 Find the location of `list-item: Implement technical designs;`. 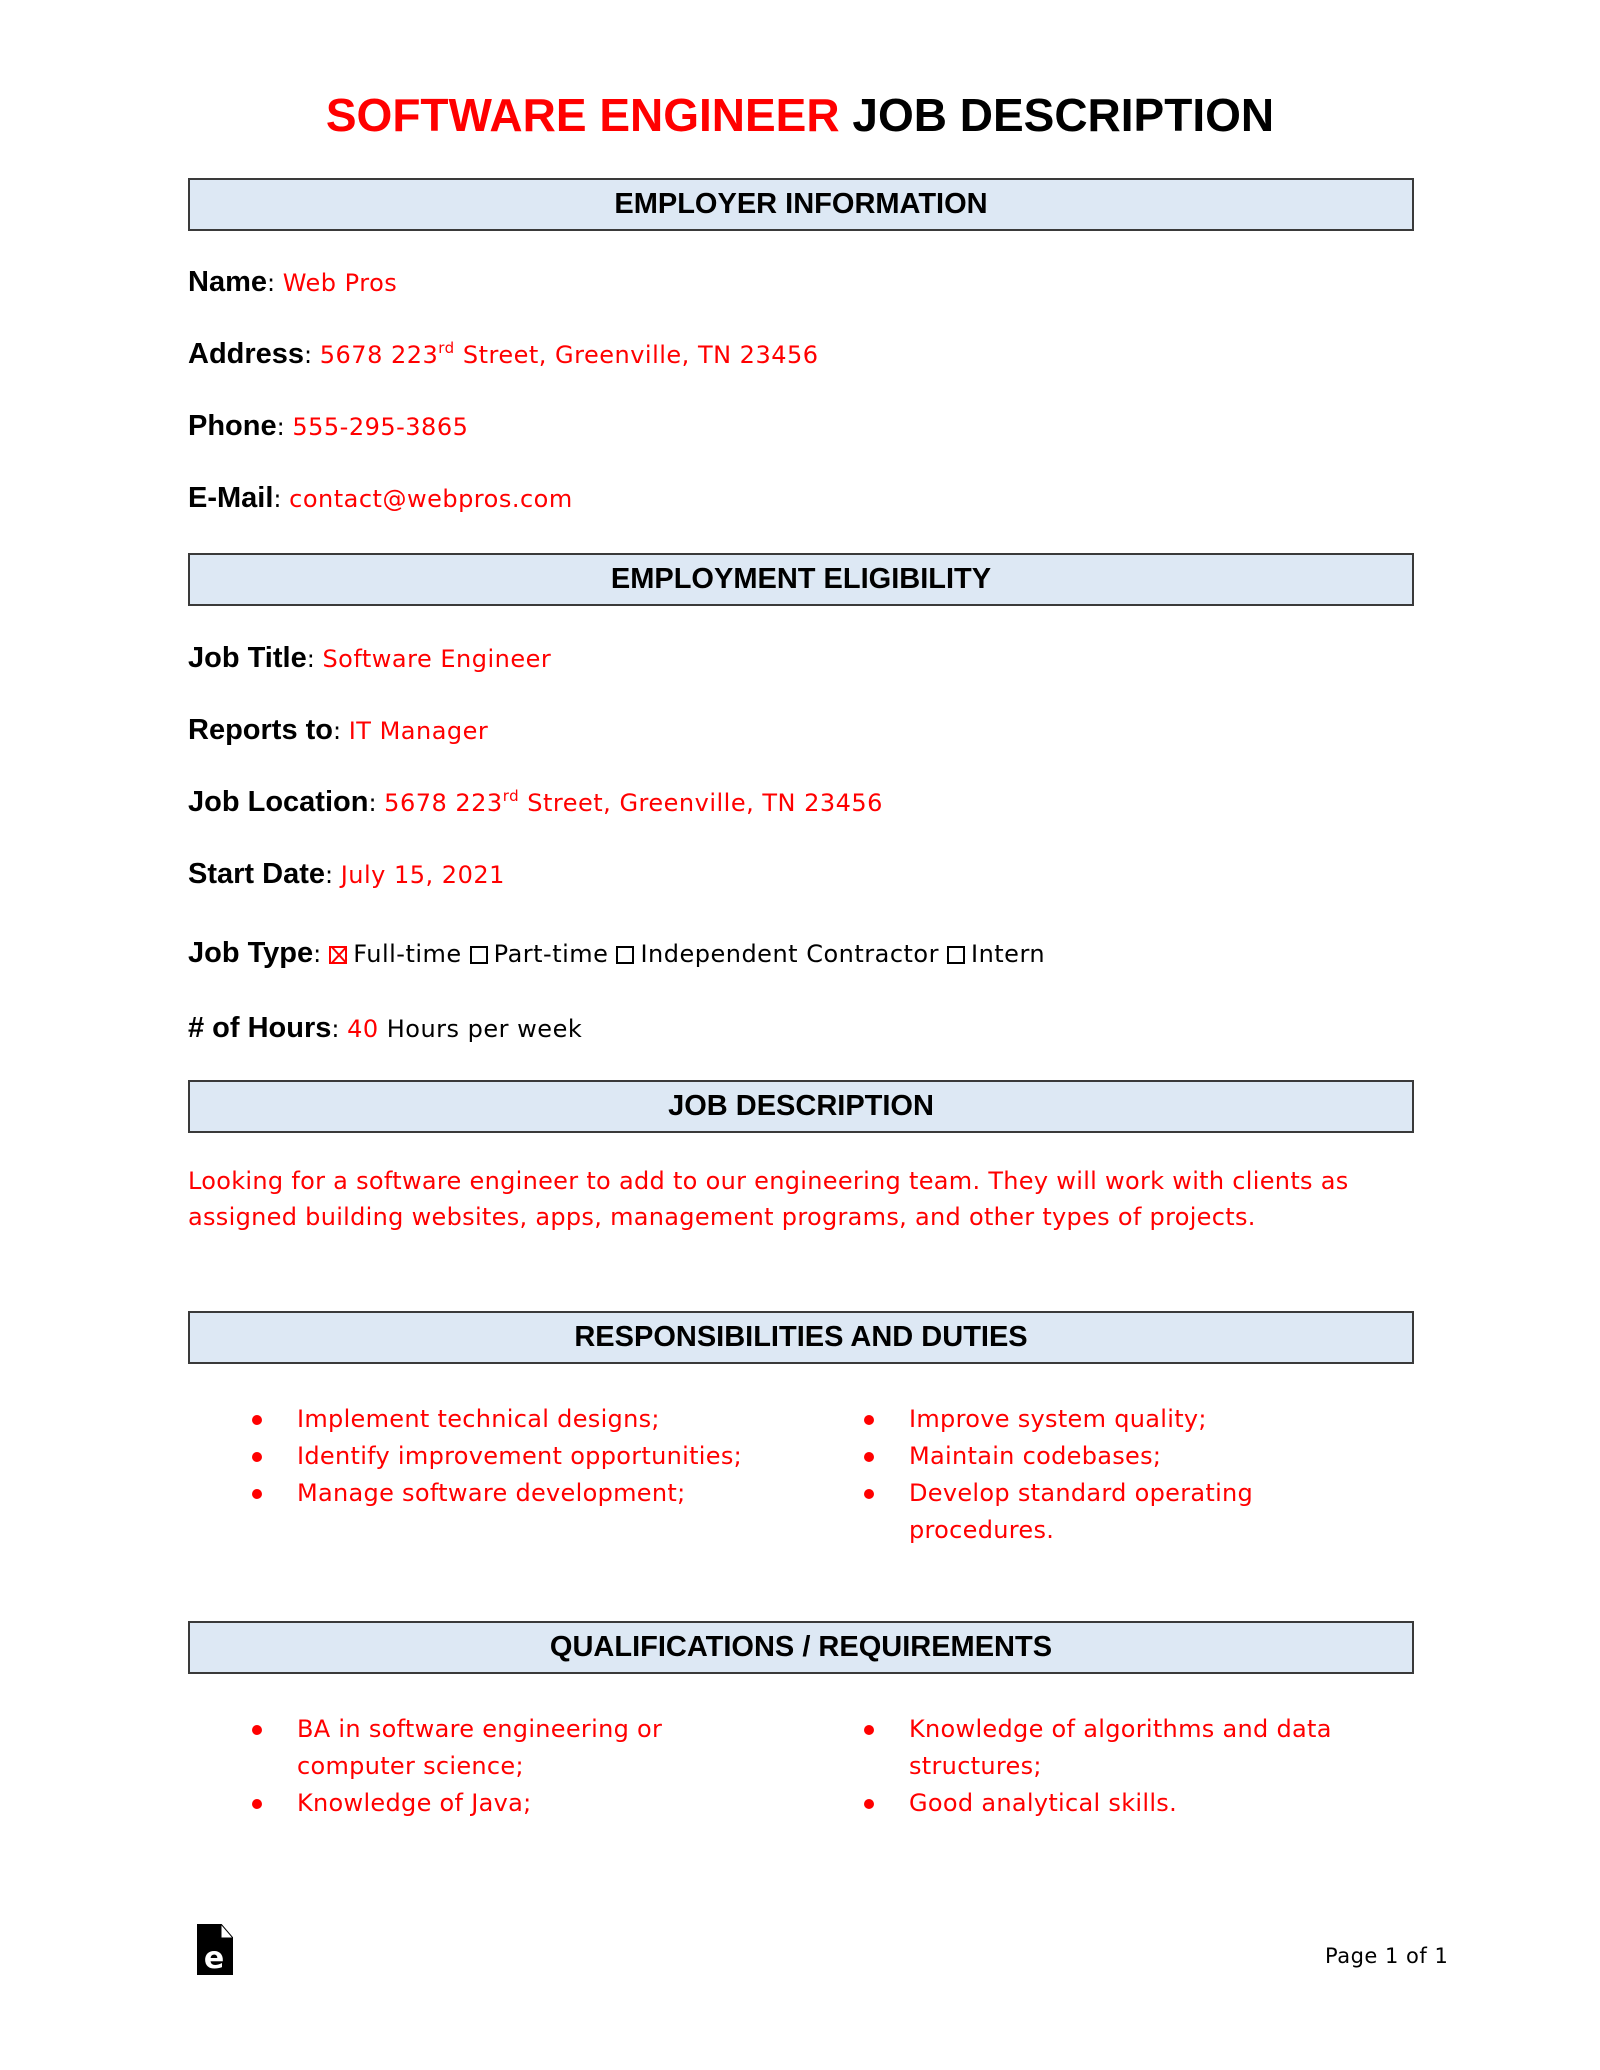

list-item: Implement technical designs; is located at coordinates (542, 1419).